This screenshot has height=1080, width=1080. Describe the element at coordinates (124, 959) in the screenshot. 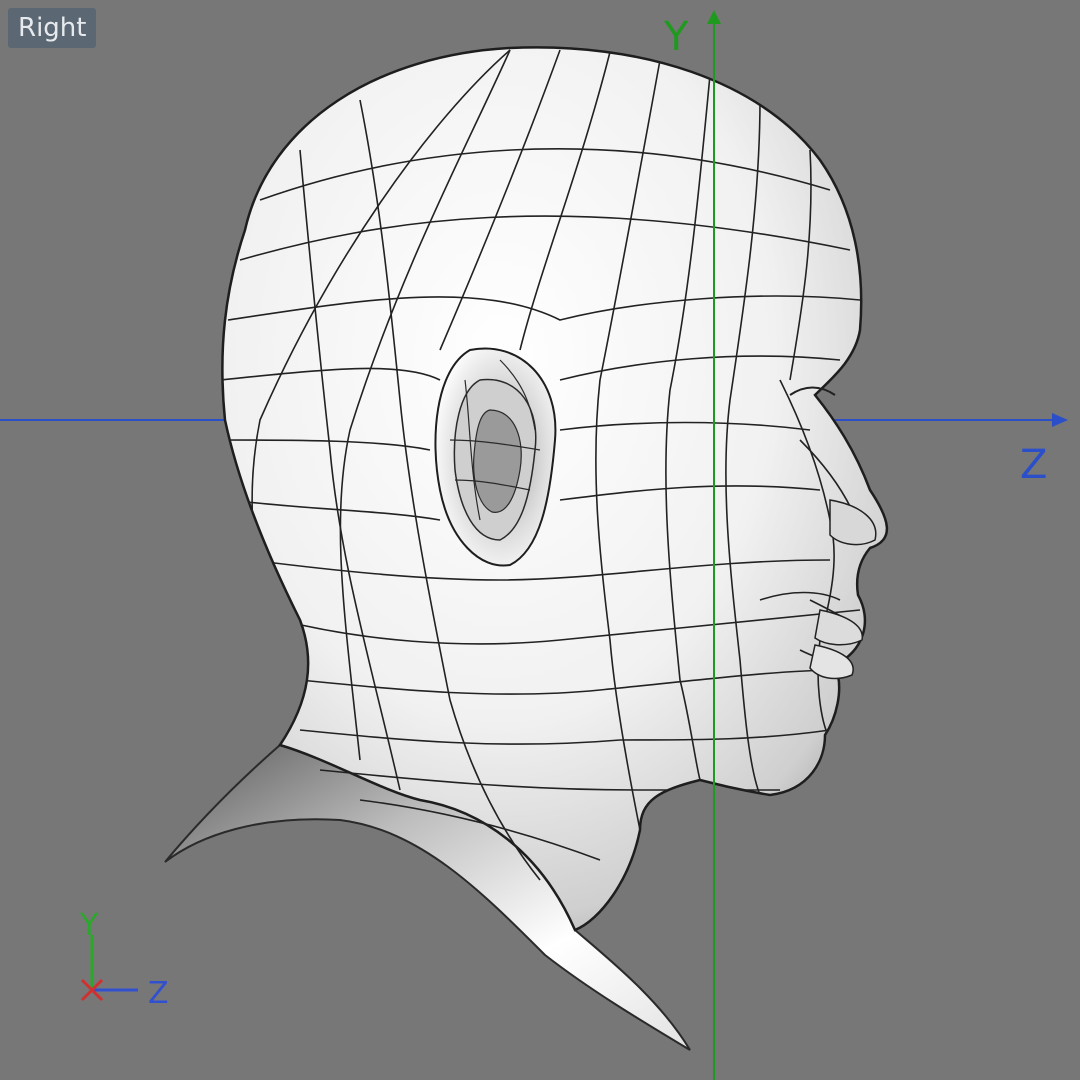

I see `orientation-gizmo: Y Z` at that location.